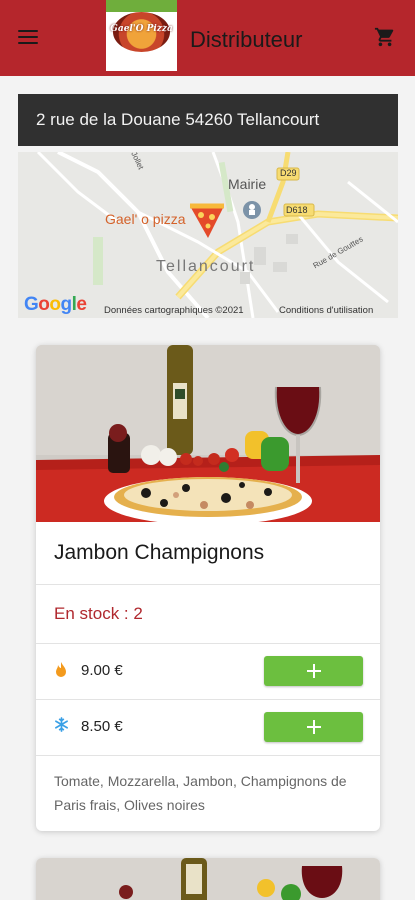 This screenshot has height=900, width=415. I want to click on fire-icon, so click(61, 669).